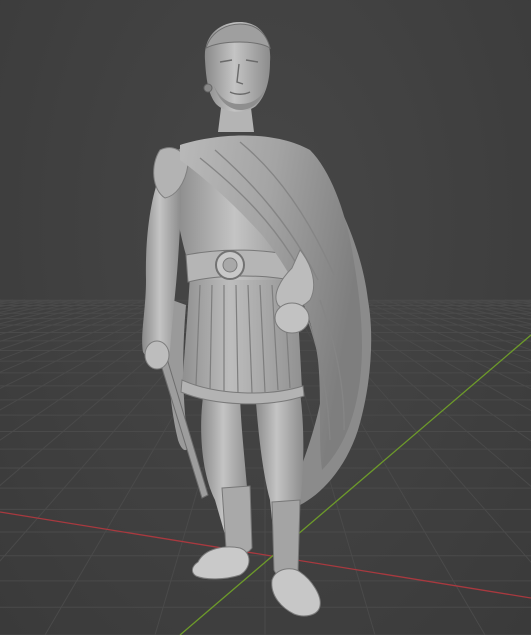 Image resolution: width=531 pixels, height=635 pixels. I want to click on sandal-left, so click(220, 563).